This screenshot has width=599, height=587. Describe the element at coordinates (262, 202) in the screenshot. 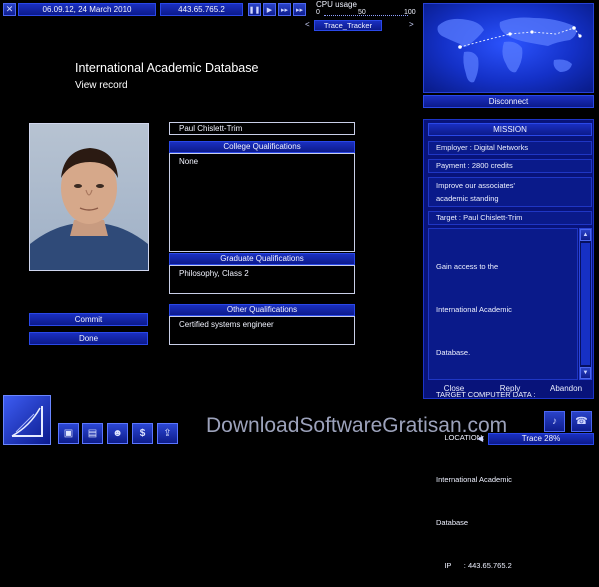

I see `college-qualifications-field: None` at that location.